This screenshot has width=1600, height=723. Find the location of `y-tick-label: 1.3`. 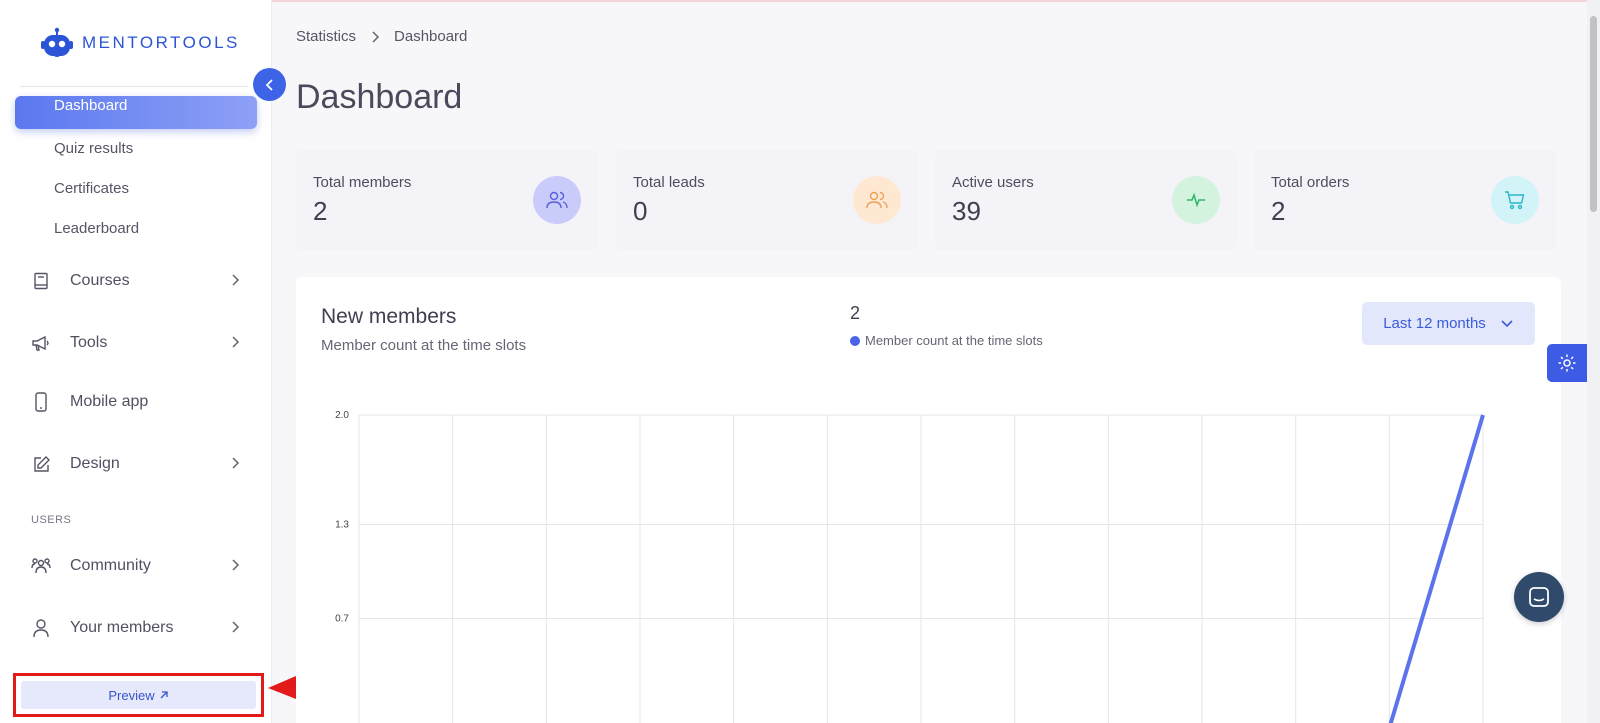

y-tick-label: 1.3 is located at coordinates (342, 525).